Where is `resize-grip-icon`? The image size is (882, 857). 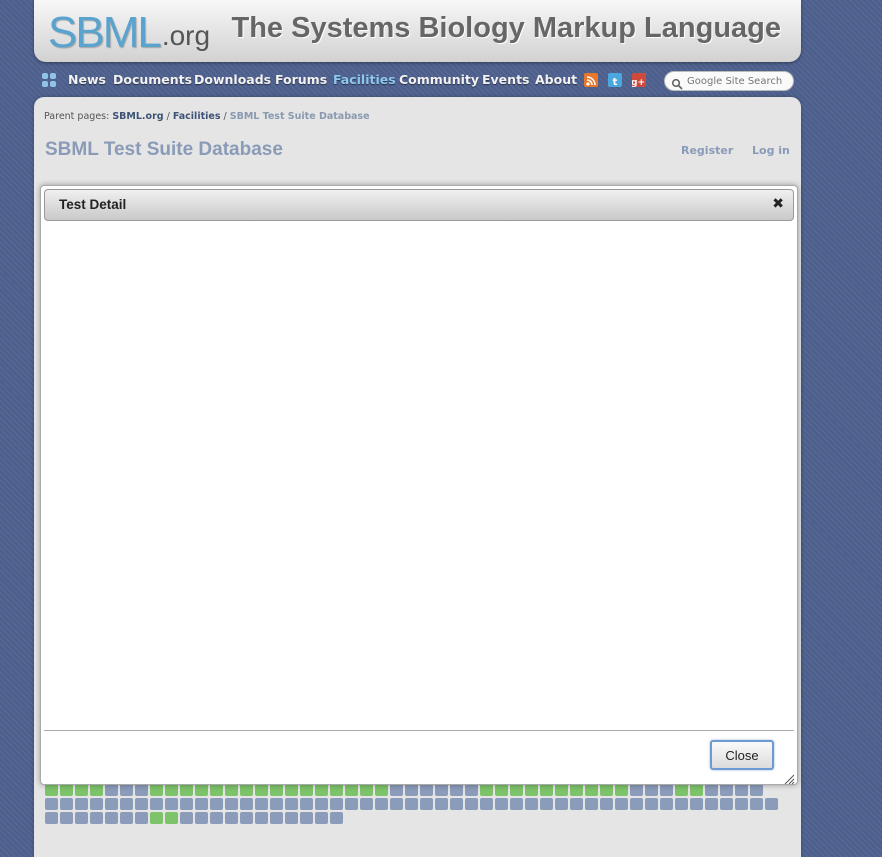 resize-grip-icon is located at coordinates (789, 777).